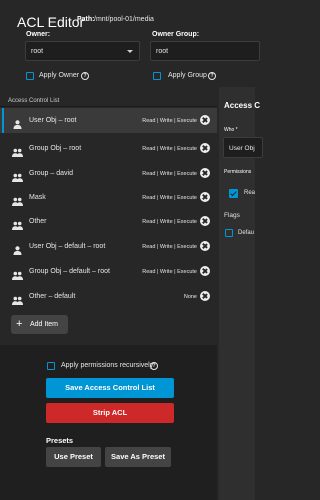 The image size is (320, 500). Describe the element at coordinates (51, 173) in the screenshot. I see `acl-item-name: Group – david` at that location.